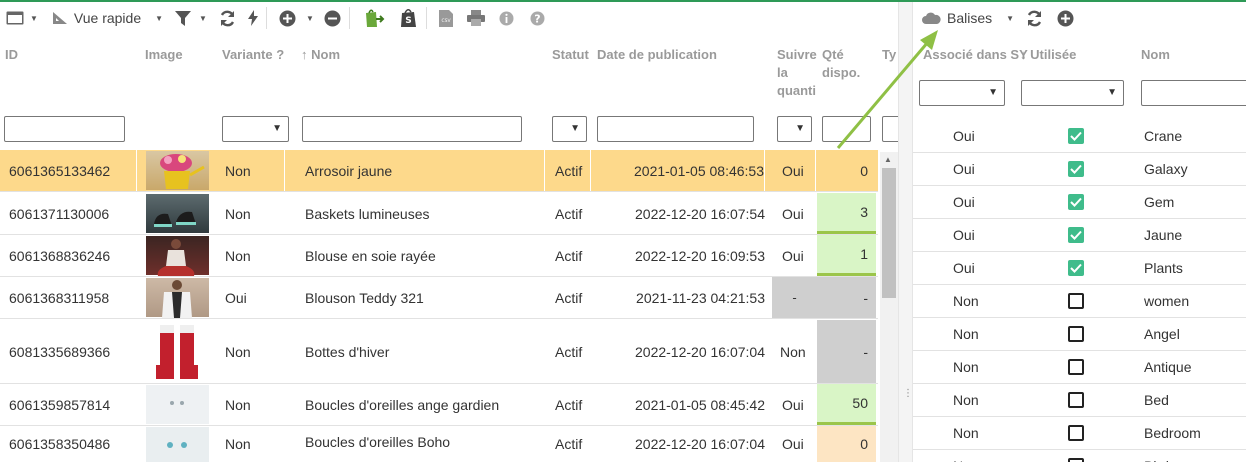 The image size is (1246, 462). I want to click on column-header-id: ID, so click(11, 55).